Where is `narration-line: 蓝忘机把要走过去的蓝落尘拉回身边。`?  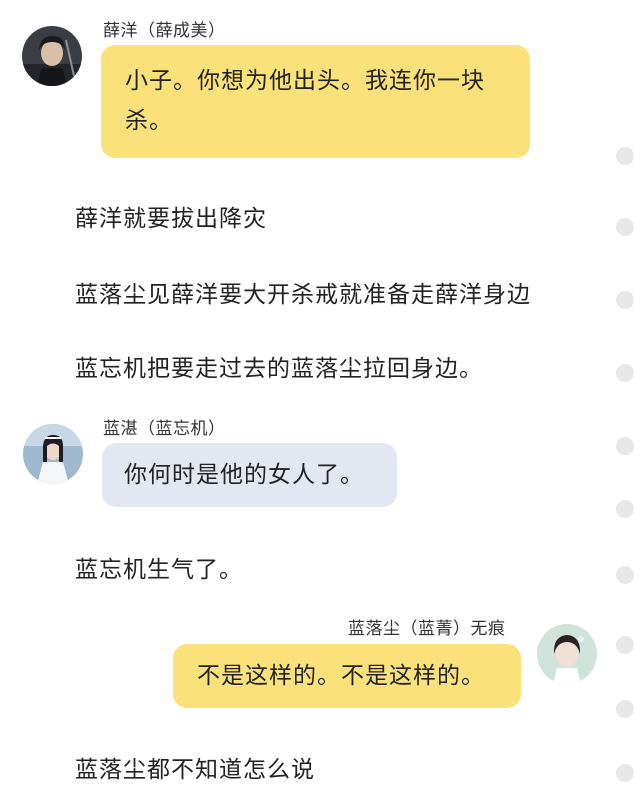
narration-line: 蓝忘机把要走过去的蓝落尘拉回身边。 is located at coordinates (279, 369).